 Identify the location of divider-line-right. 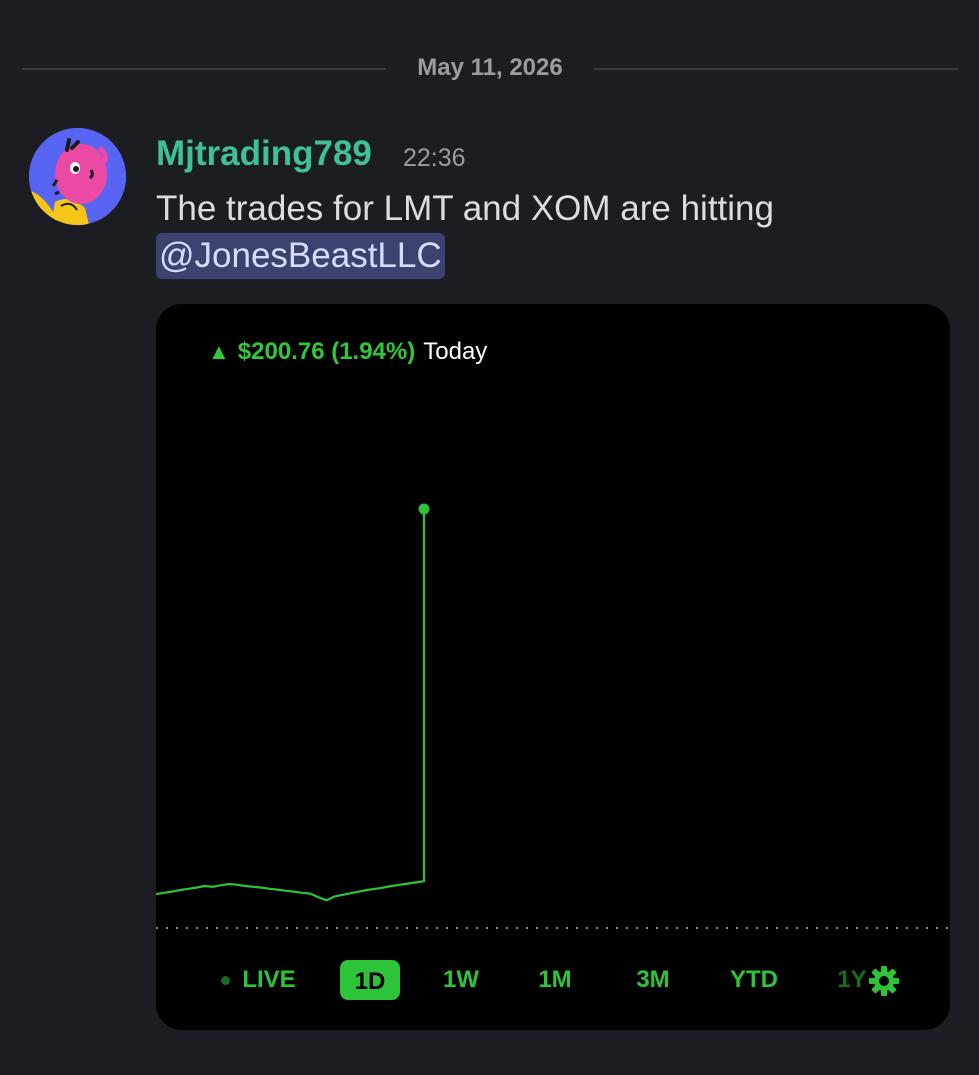
(776, 69).